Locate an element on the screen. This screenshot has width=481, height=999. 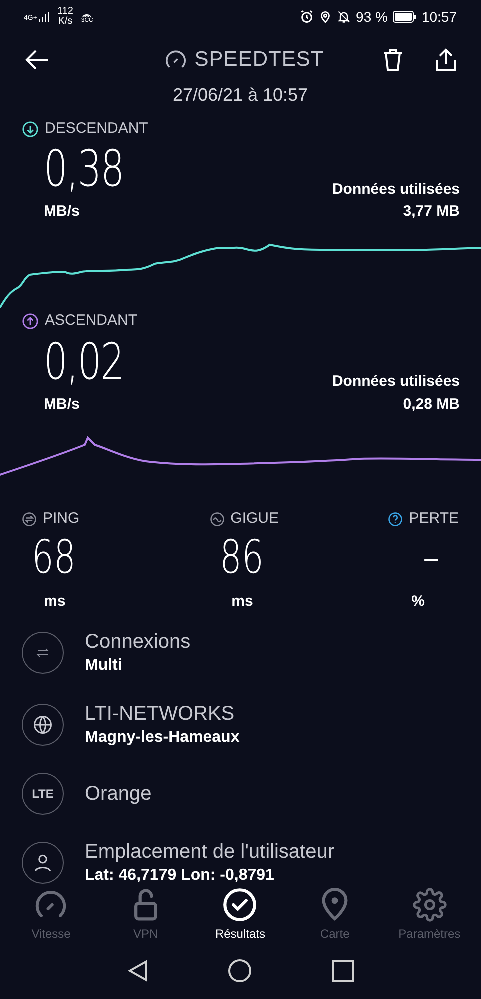
nav-tab: VPN is located at coordinates (146, 915).